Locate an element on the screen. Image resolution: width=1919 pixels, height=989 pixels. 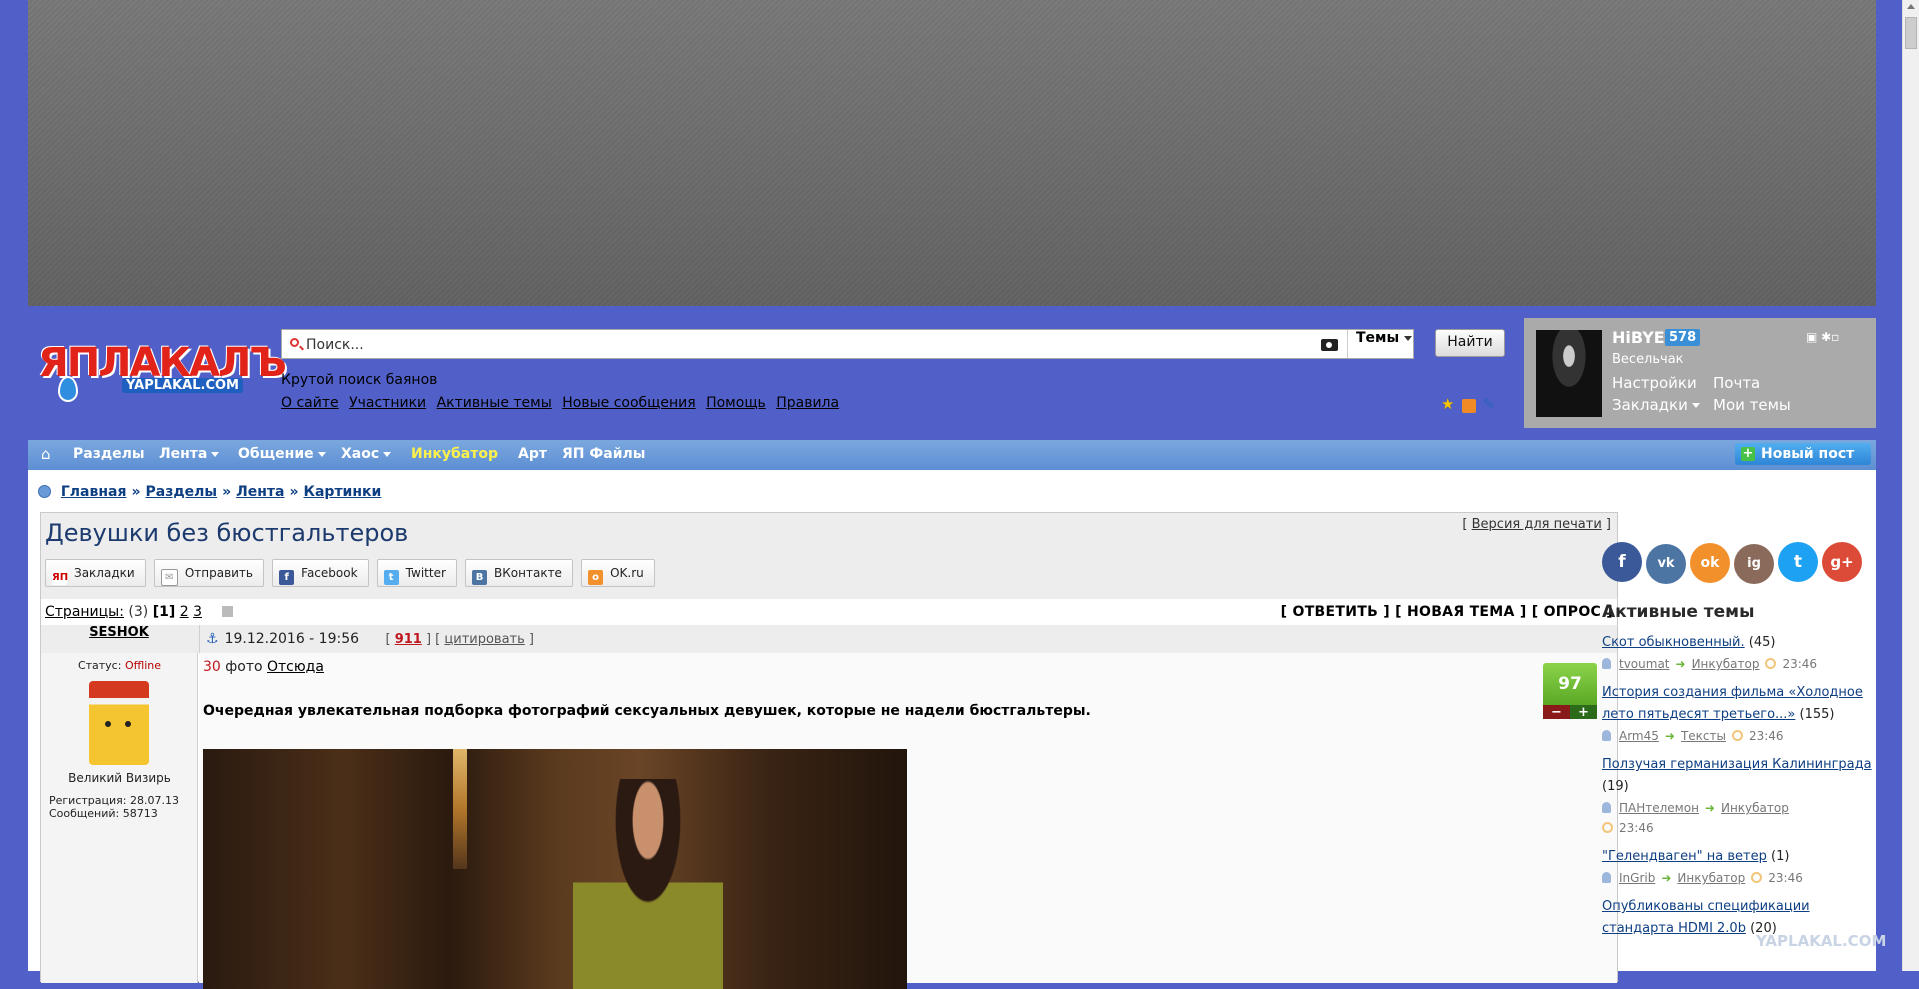
rss-icon is located at coordinates (1468, 405).